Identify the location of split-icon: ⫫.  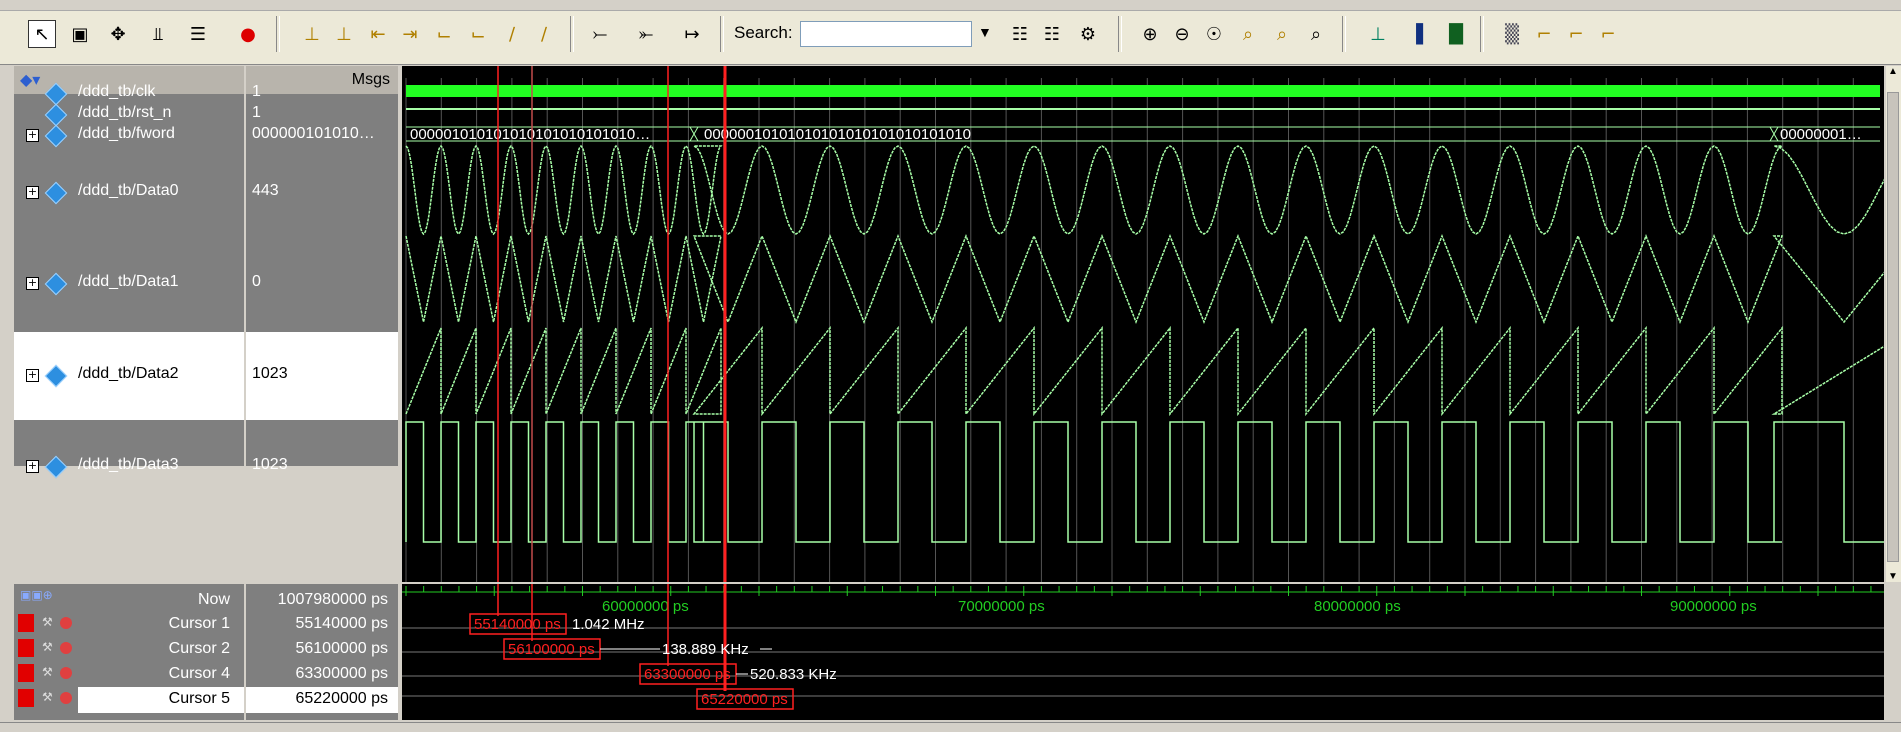
(158, 34).